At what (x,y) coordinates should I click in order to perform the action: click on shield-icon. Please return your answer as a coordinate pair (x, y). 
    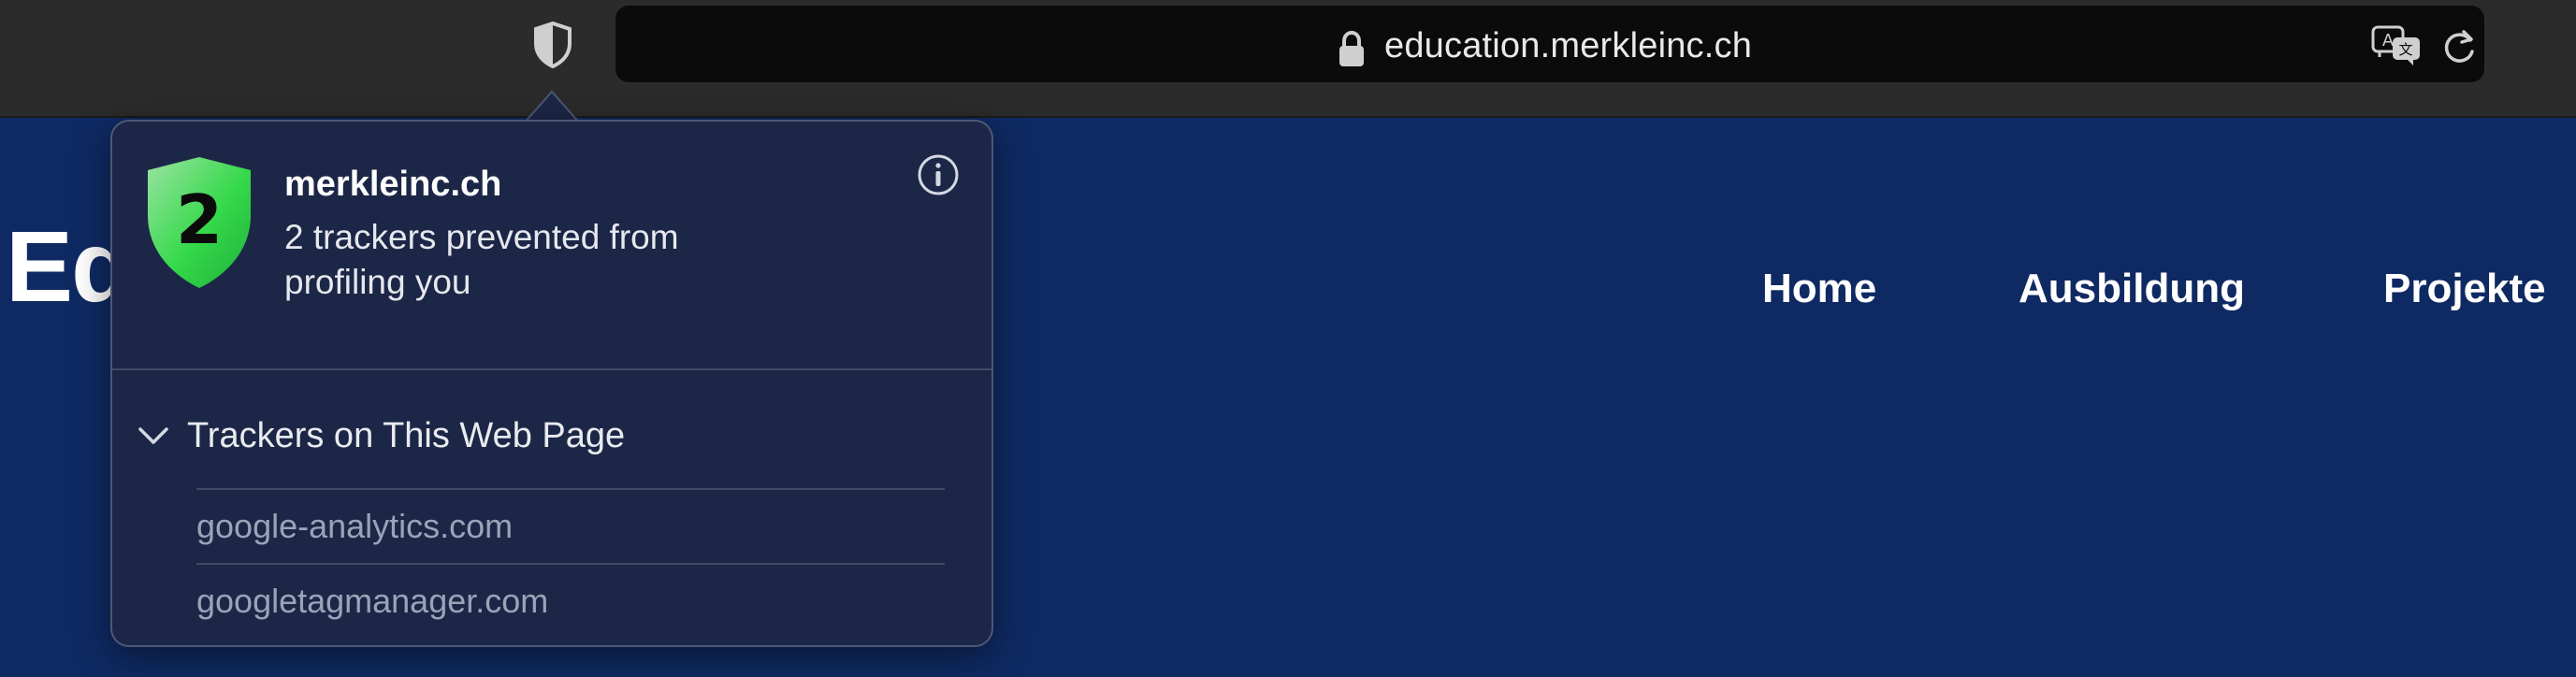
    Looking at the image, I should click on (553, 45).